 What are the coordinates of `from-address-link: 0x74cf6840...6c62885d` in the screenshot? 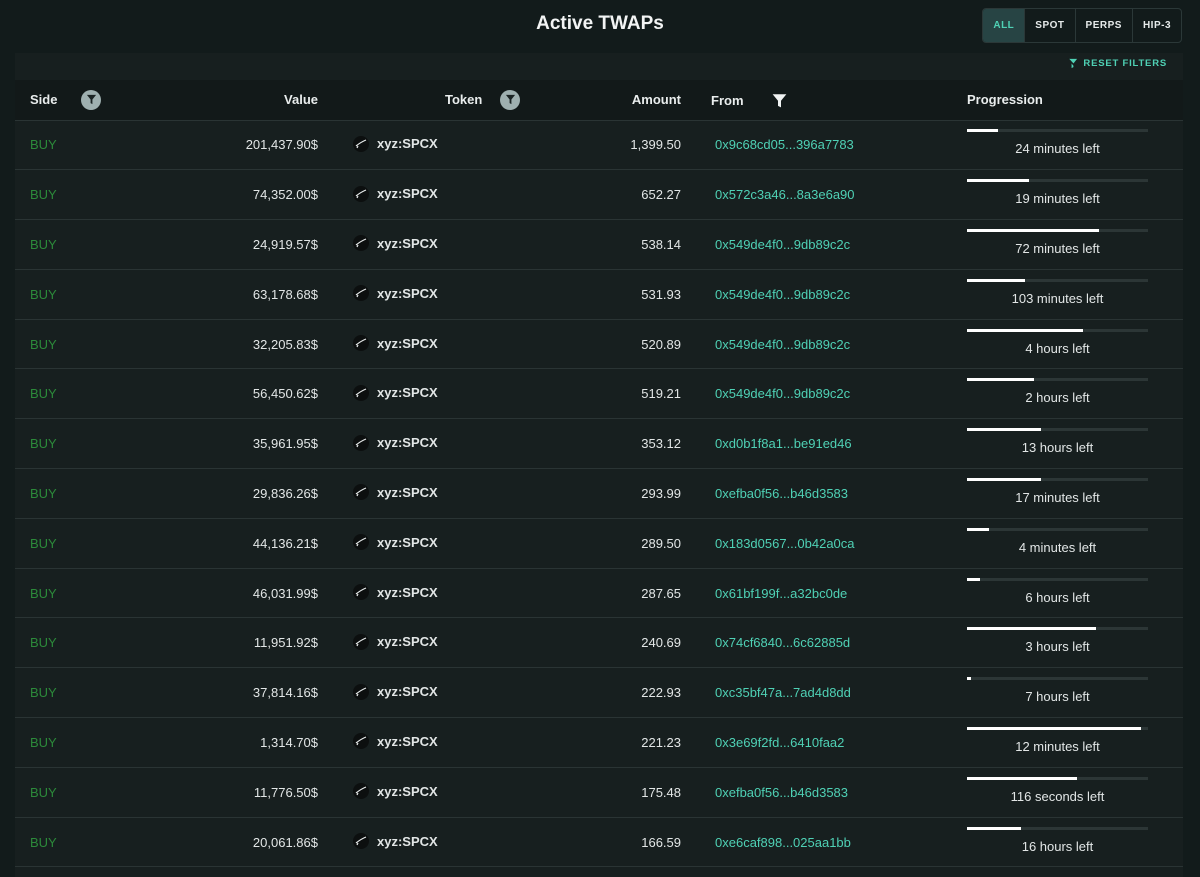 It's located at (824, 643).